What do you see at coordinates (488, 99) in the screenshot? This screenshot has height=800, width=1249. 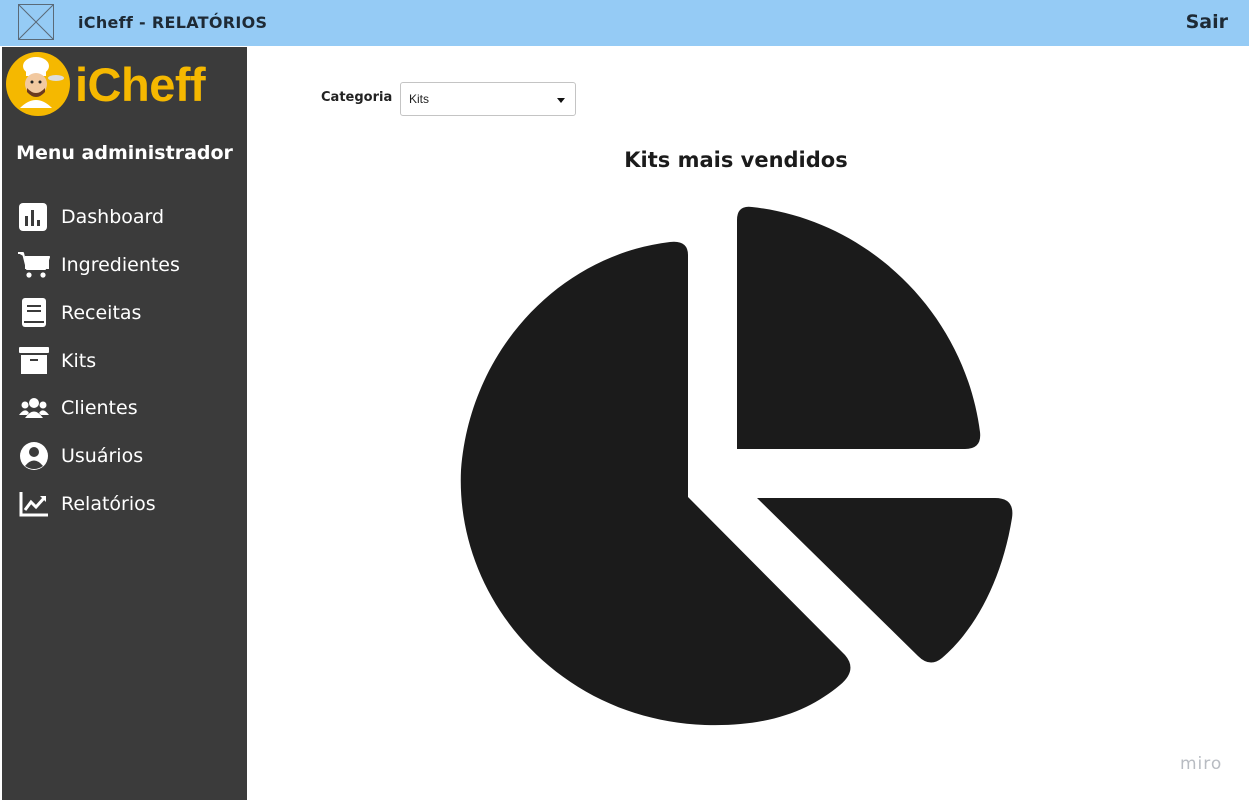 I see `category-select: Kits` at bounding box center [488, 99].